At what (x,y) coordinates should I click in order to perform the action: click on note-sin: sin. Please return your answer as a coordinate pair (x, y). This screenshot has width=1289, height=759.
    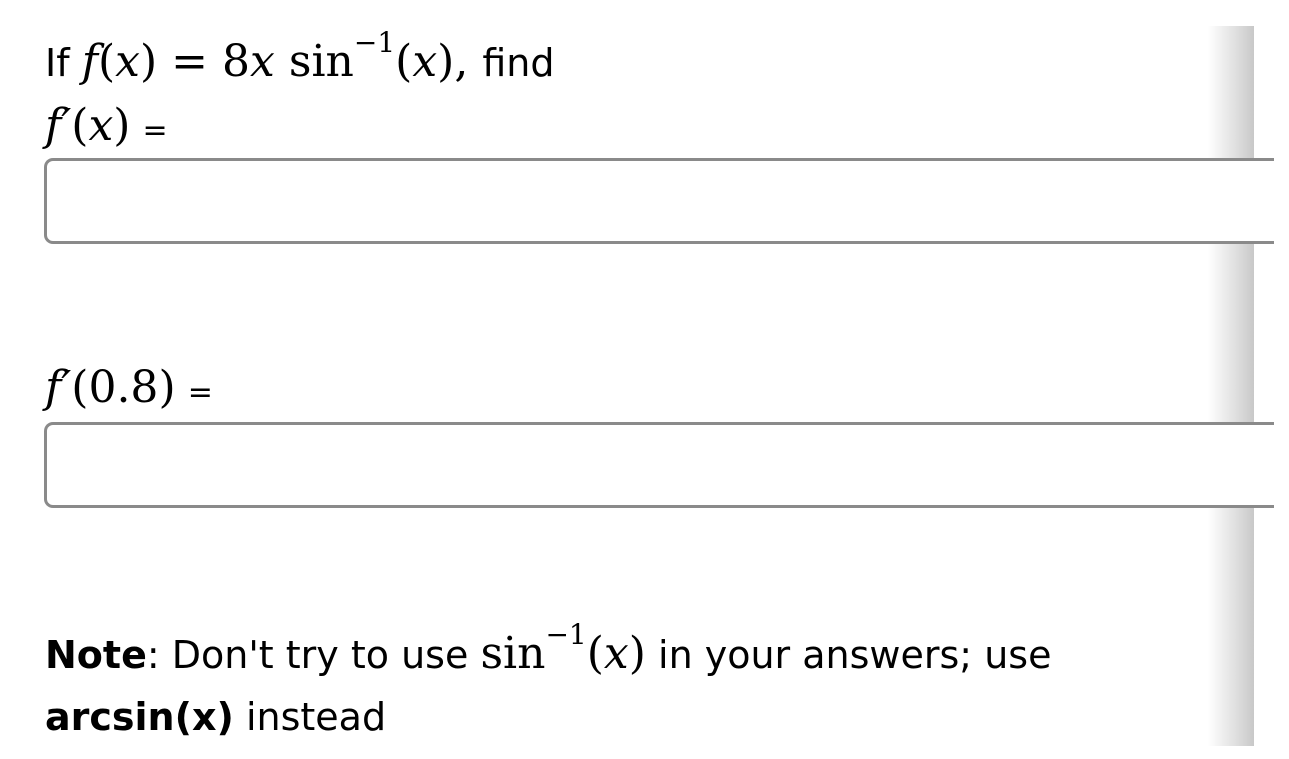
    Looking at the image, I should click on (513, 653).